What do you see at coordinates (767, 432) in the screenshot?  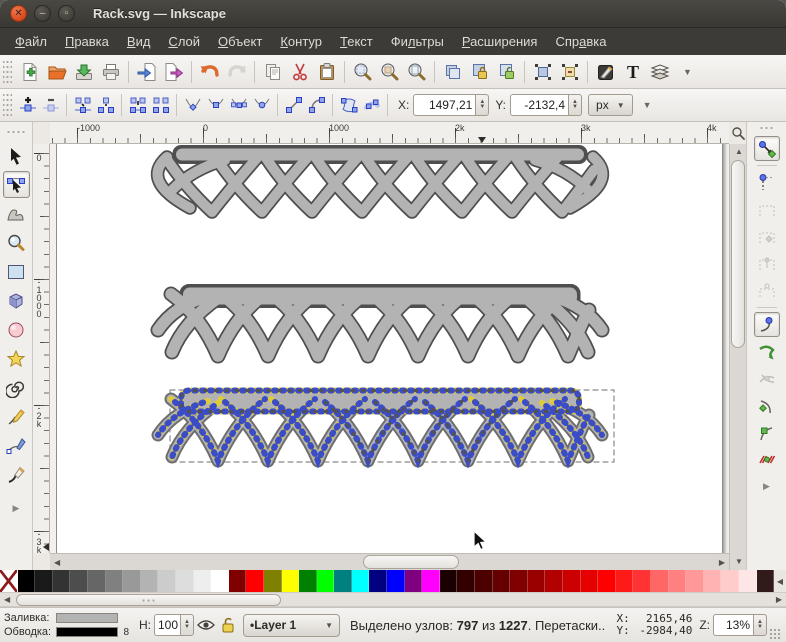 I see `snap-smooth-nodes-icon` at bounding box center [767, 432].